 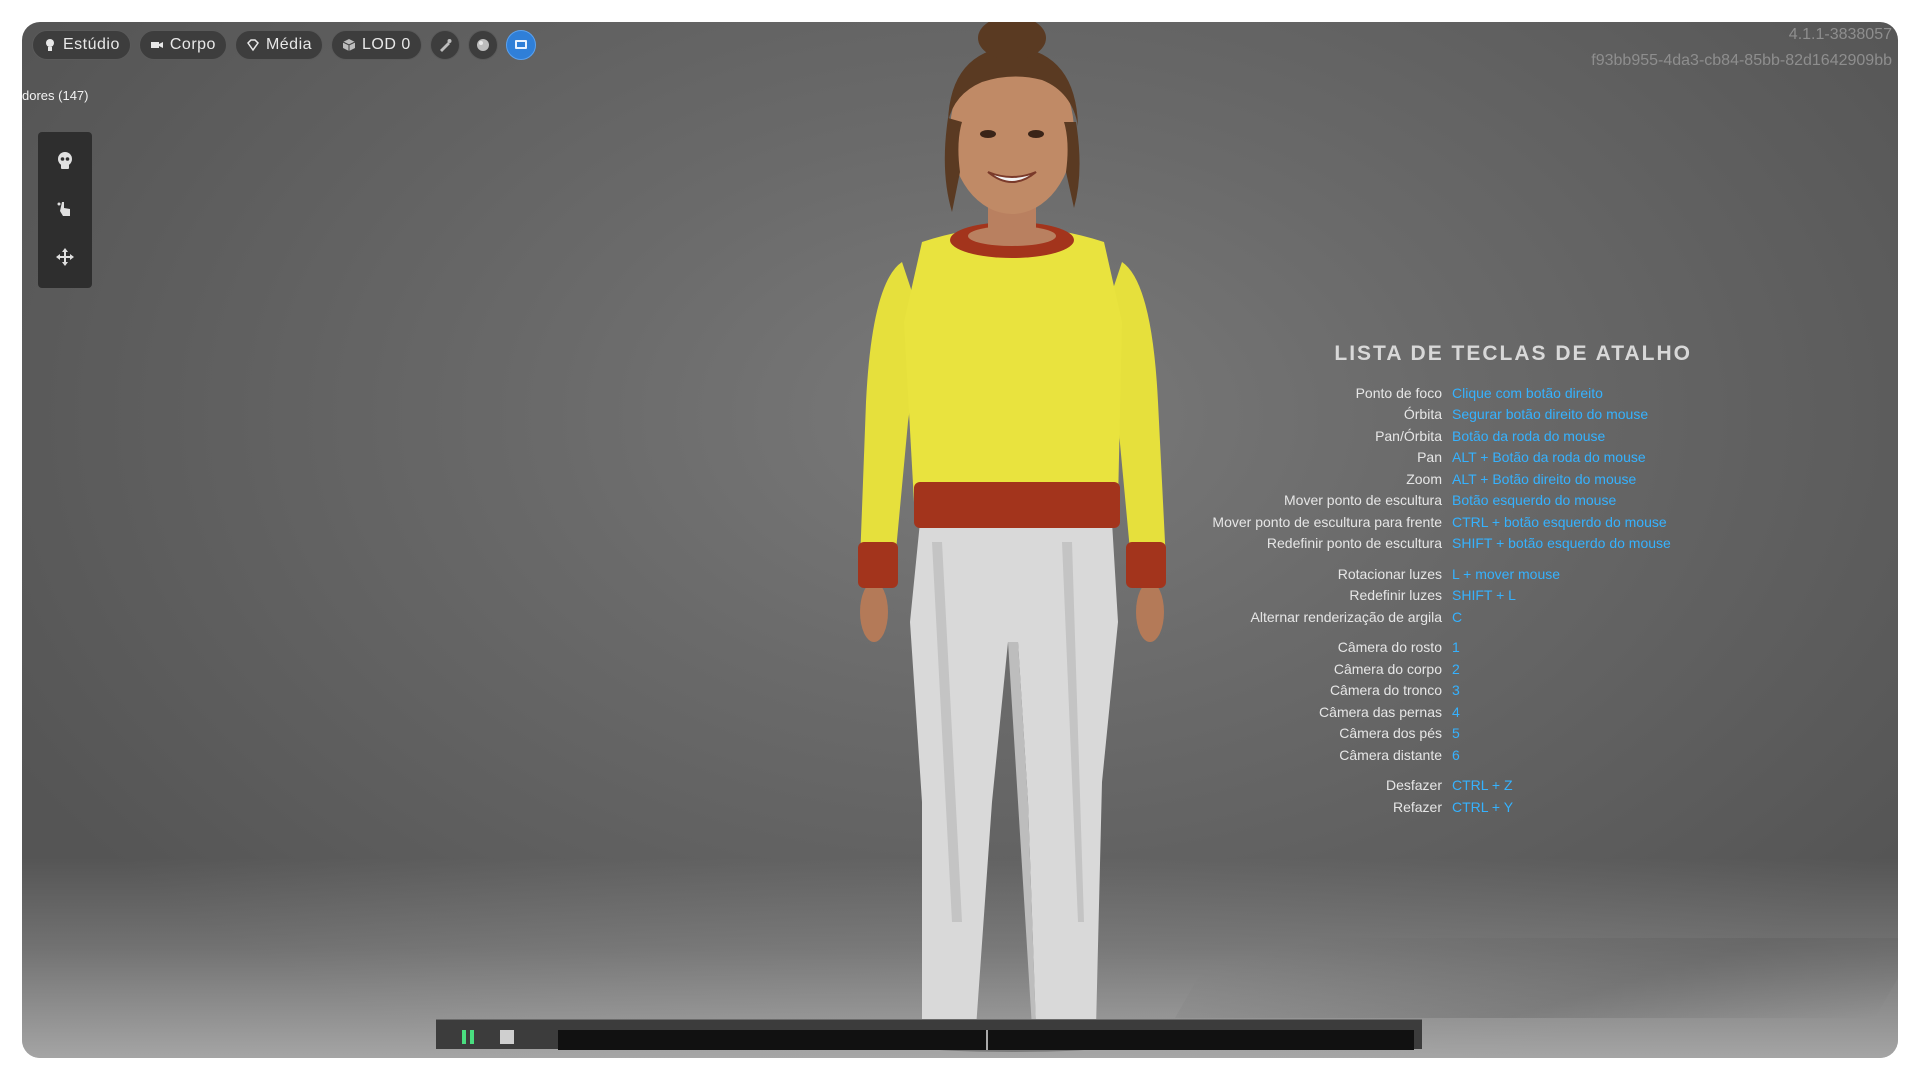 I want to click on display-icon, so click(x=520, y=44).